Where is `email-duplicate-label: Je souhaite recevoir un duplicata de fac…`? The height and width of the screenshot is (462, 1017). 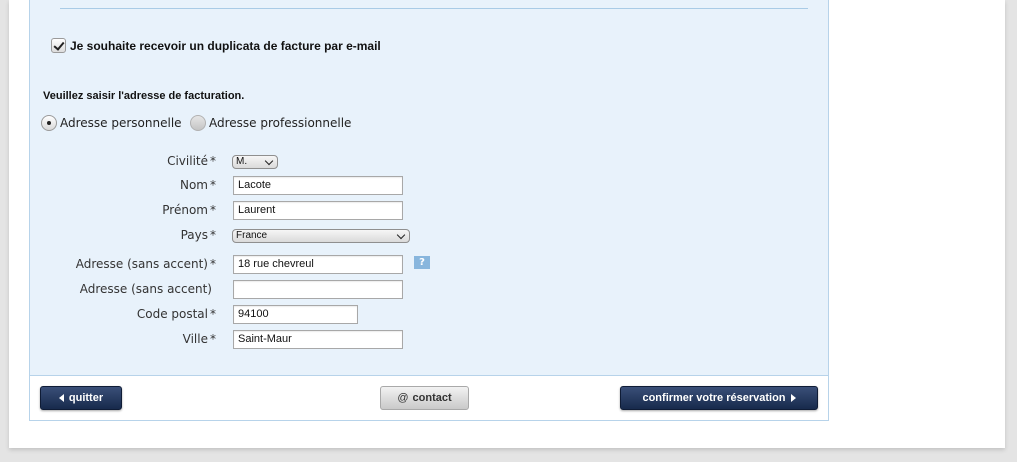 email-duplicate-label: Je souhaite recevoir un duplicata de fac… is located at coordinates (225, 45).